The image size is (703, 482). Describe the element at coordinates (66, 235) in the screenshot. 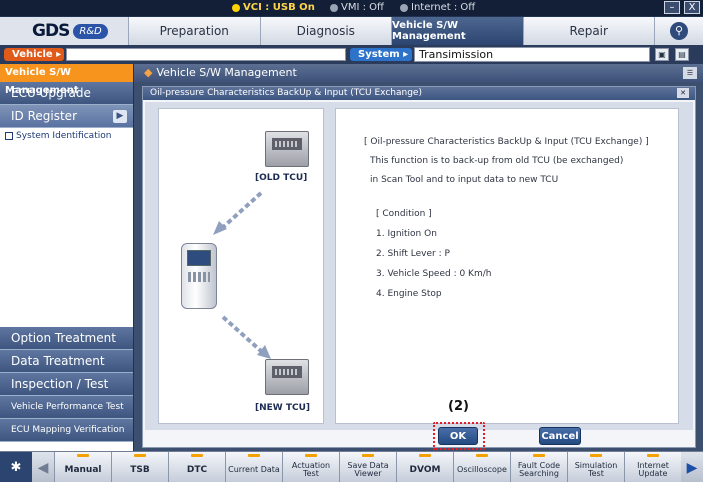

I see `sidebar-spacer` at that location.